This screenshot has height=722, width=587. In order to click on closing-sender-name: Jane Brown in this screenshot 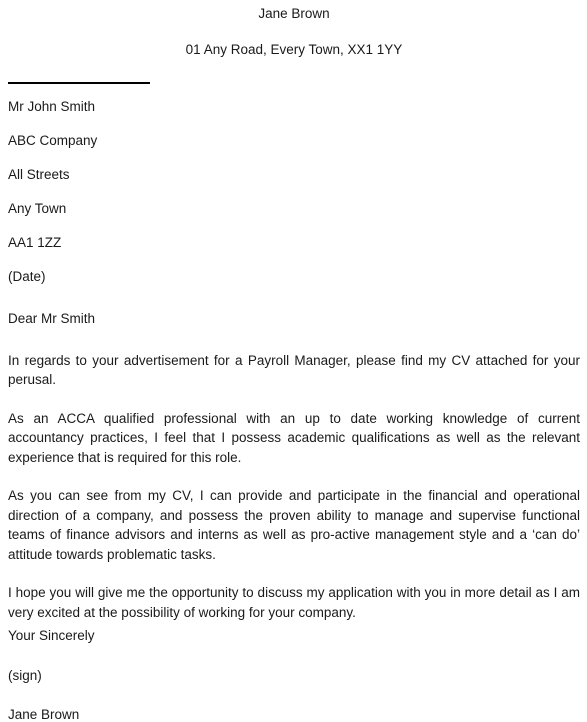, I will do `click(44, 714)`.